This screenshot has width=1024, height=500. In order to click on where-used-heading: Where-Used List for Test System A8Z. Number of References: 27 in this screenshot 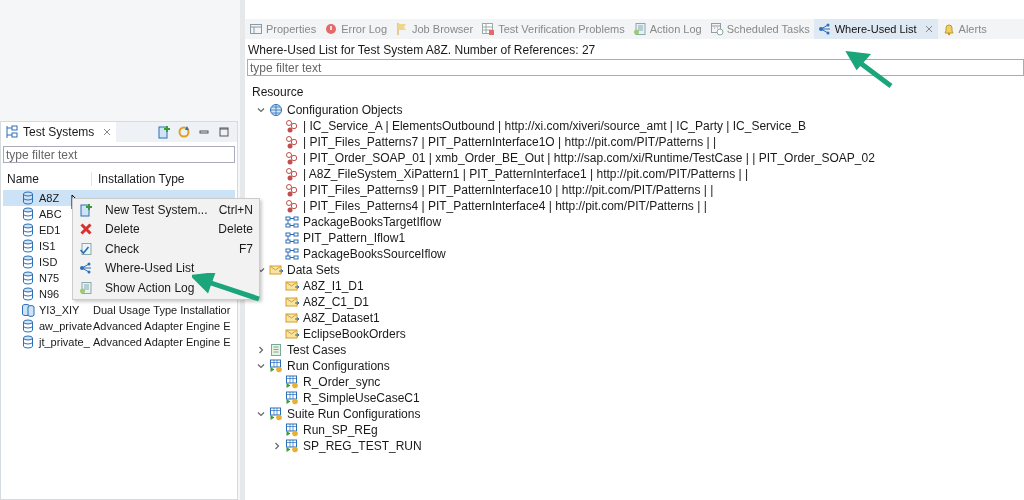, I will do `click(422, 50)`.